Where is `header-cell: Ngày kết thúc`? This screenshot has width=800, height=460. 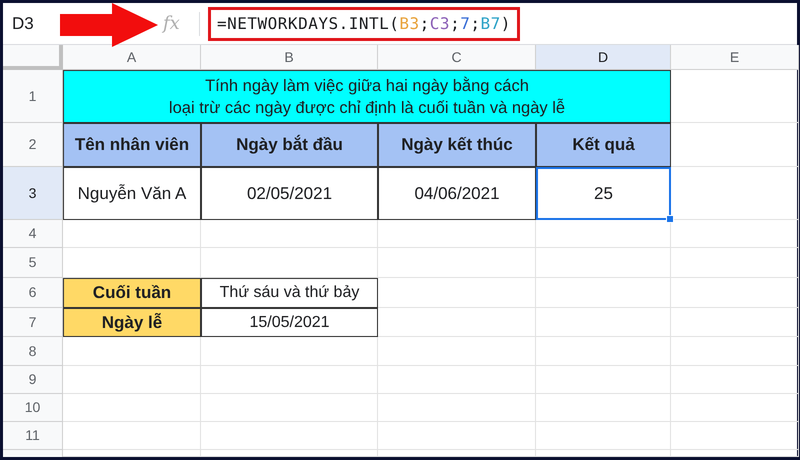
header-cell: Ngày kết thúc is located at coordinates (457, 145).